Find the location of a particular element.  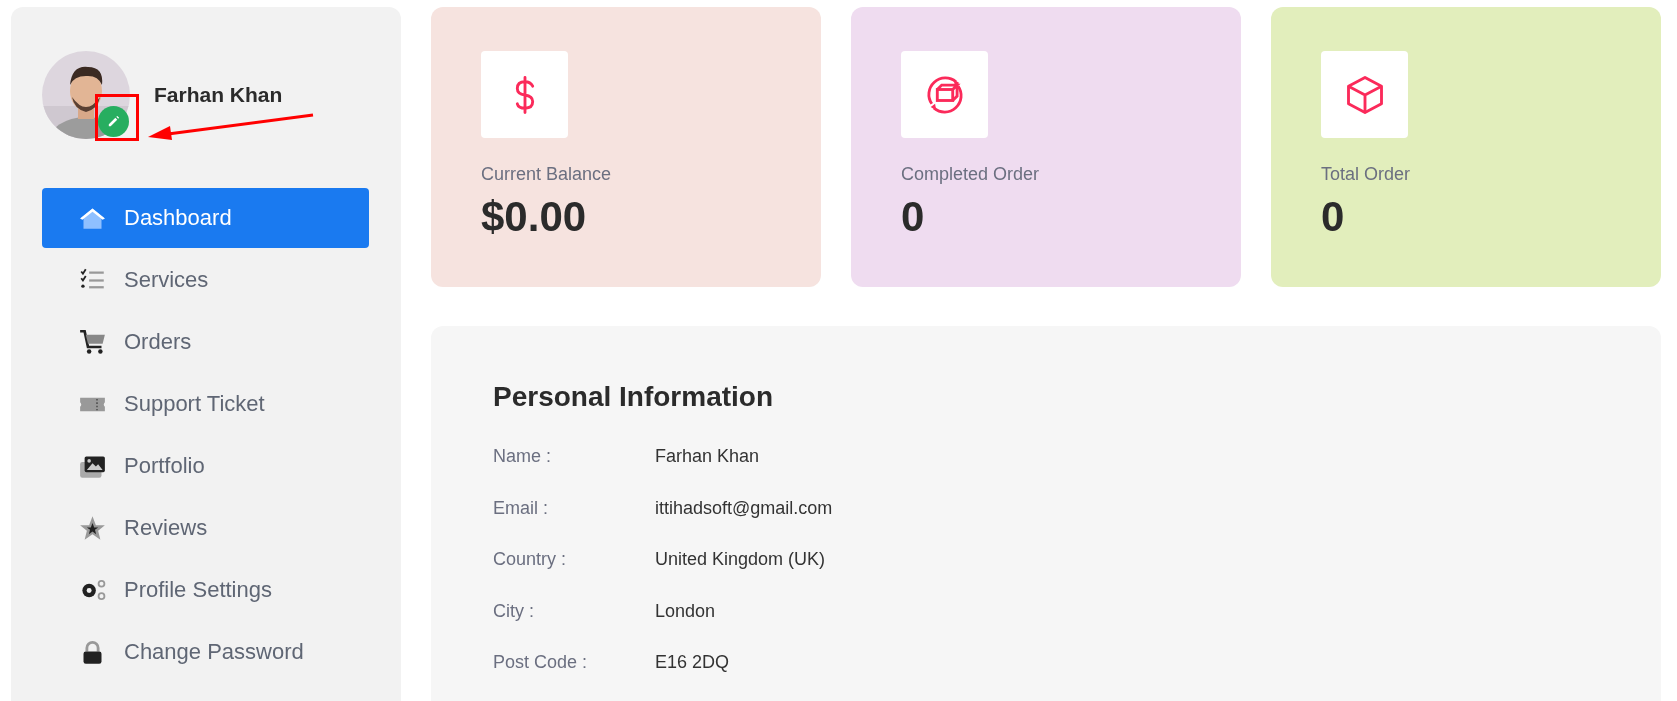

field-value: Farhan Khan is located at coordinates (707, 457).